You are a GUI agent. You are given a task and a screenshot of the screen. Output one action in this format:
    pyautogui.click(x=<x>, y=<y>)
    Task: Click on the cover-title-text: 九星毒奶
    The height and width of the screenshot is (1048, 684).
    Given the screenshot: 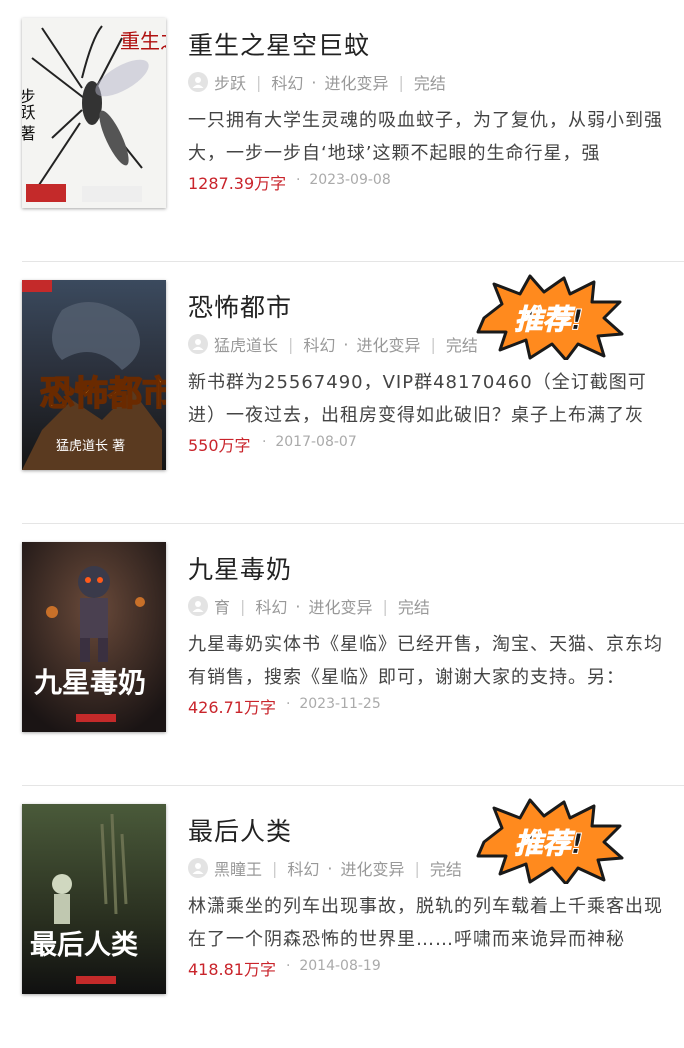 What is the action you would take?
    pyautogui.click(x=90, y=682)
    